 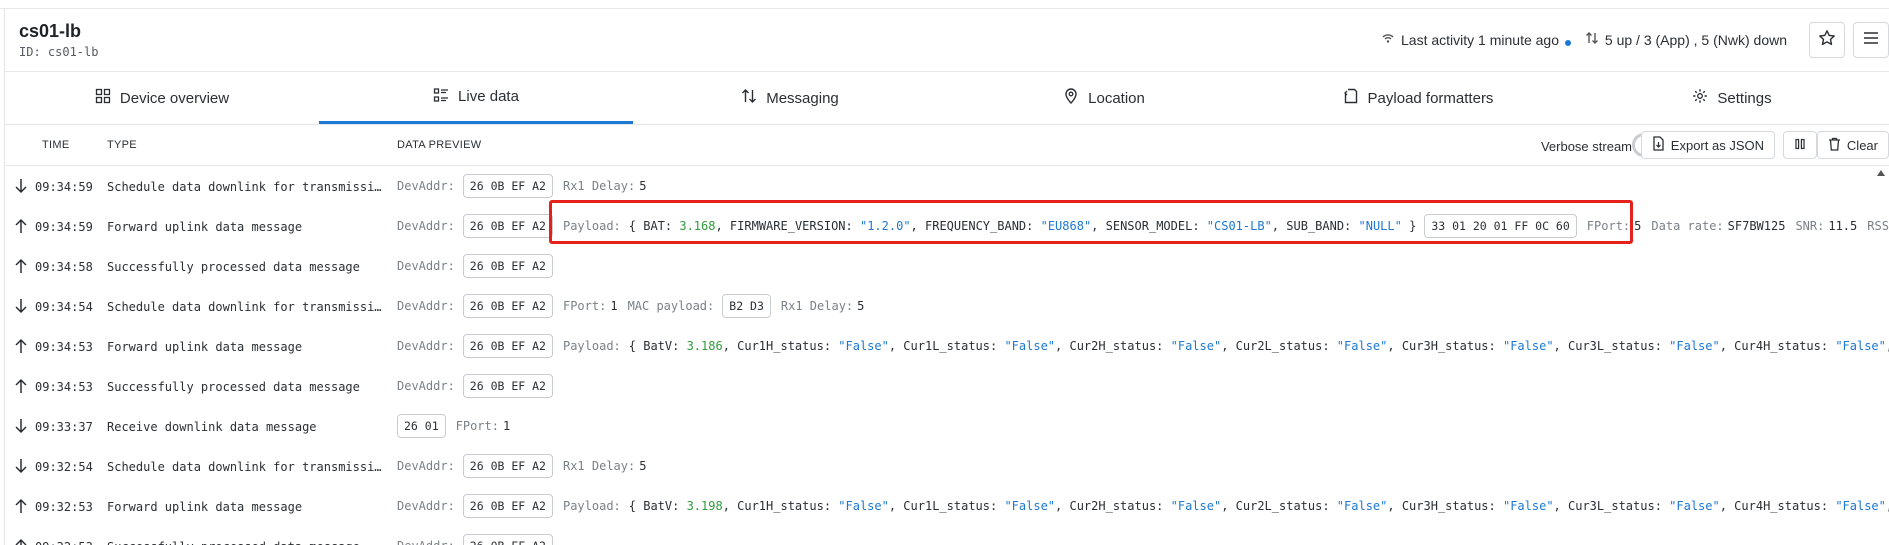 I want to click on tab-payload-formatters: Payload formatters, so click(x=1418, y=98).